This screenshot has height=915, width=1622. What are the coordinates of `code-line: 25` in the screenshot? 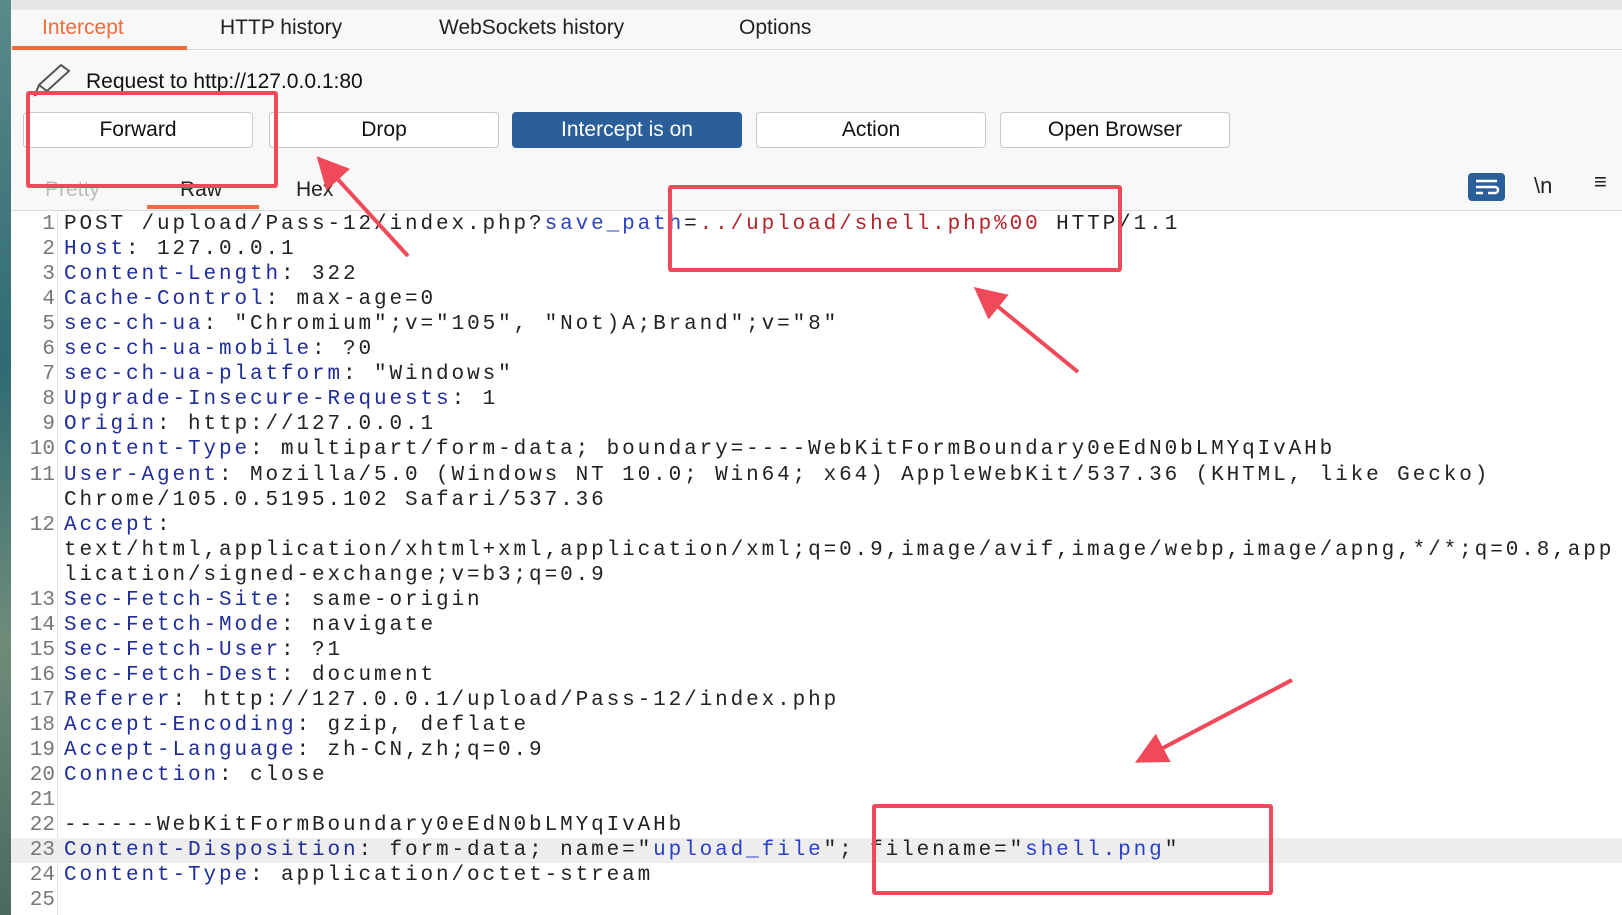 It's located at (816, 900).